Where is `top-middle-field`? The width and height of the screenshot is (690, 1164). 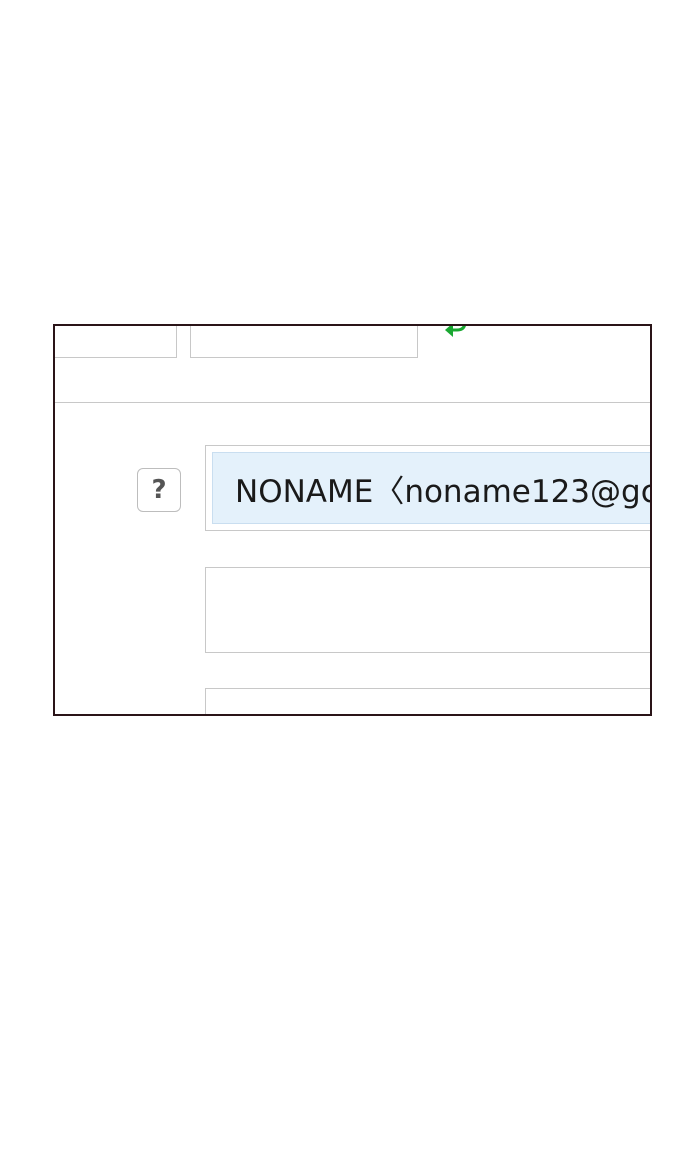 top-middle-field is located at coordinates (304, 342).